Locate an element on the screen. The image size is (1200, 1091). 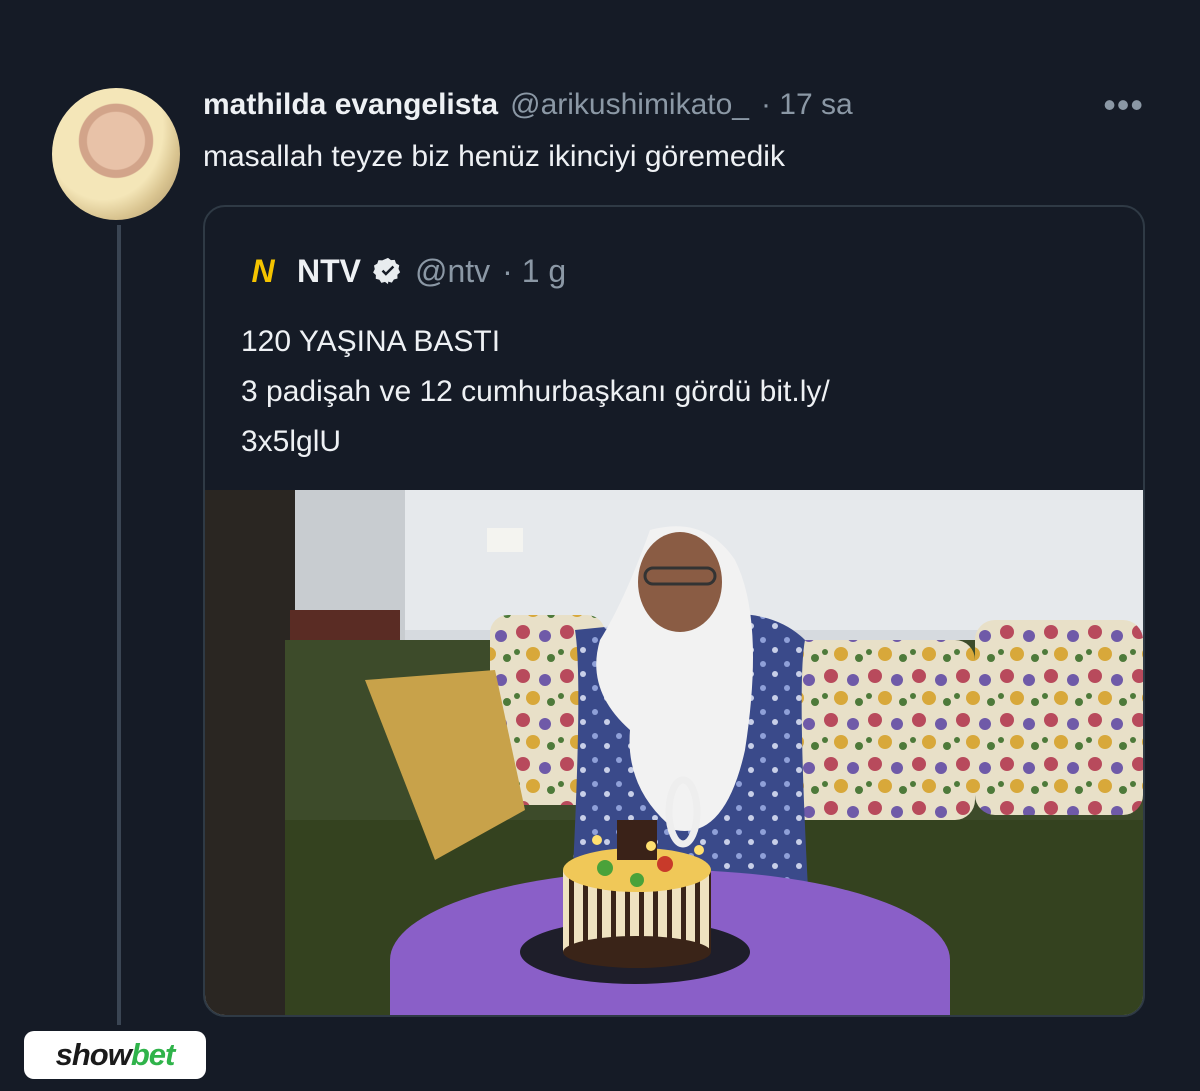
verified-badge-icon is located at coordinates (387, 271).